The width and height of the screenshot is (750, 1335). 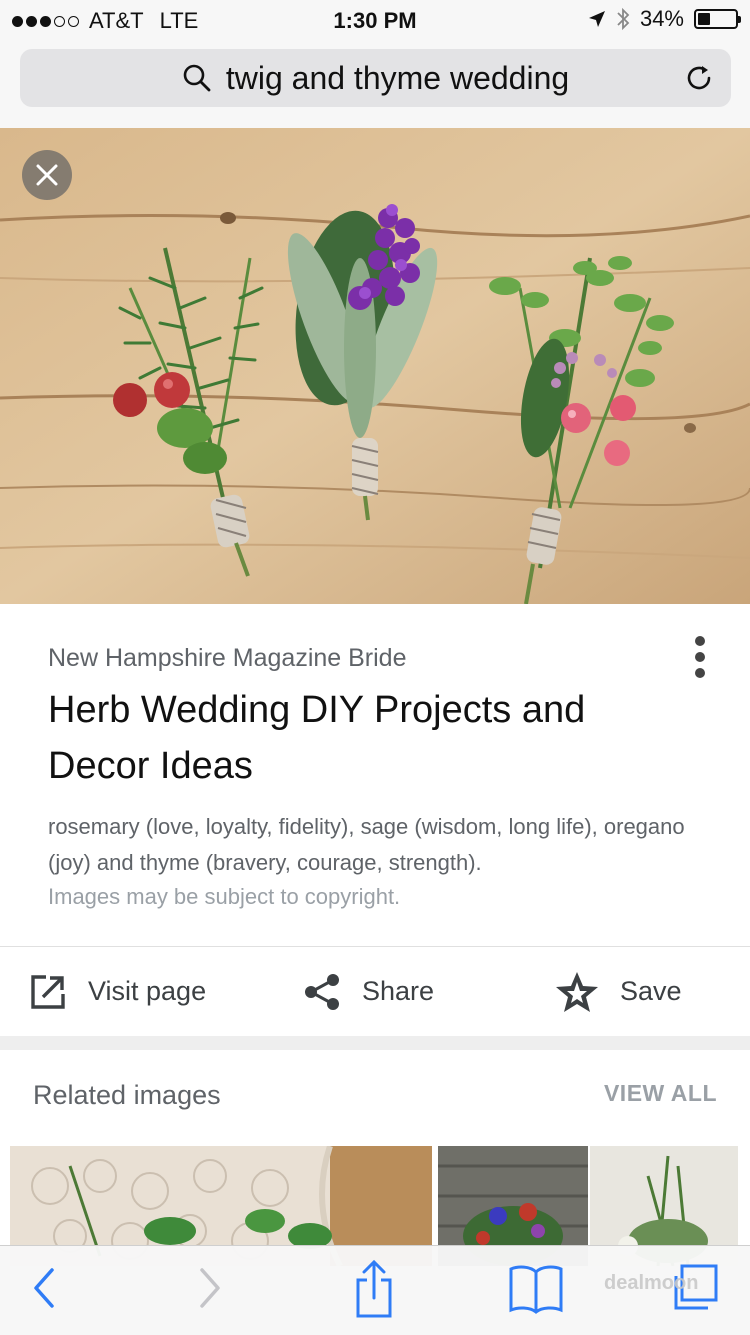 What do you see at coordinates (700, 78) in the screenshot?
I see `reload-icon` at bounding box center [700, 78].